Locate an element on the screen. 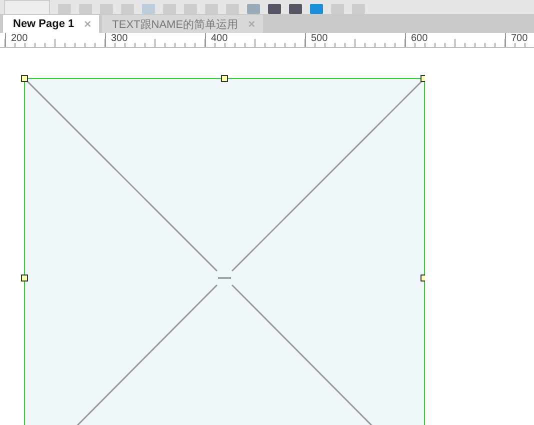  ruler-label: 500 is located at coordinates (355, 40).